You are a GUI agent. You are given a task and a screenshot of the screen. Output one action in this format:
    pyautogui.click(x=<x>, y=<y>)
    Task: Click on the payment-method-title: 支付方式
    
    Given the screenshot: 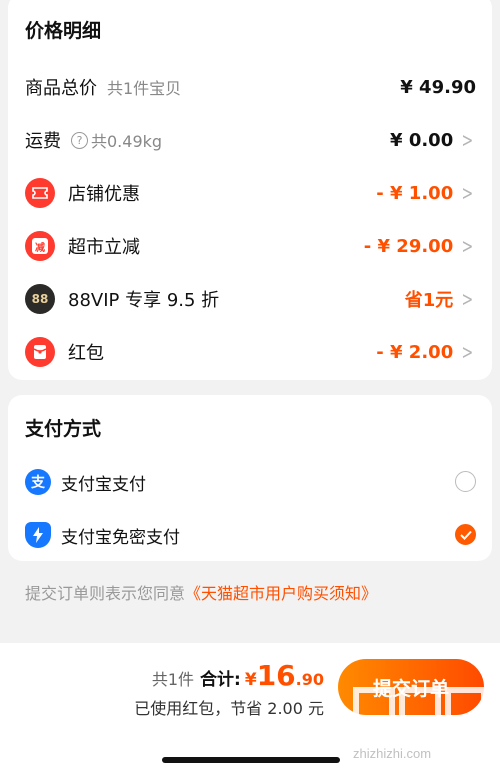 What is the action you would take?
    pyautogui.click(x=63, y=429)
    